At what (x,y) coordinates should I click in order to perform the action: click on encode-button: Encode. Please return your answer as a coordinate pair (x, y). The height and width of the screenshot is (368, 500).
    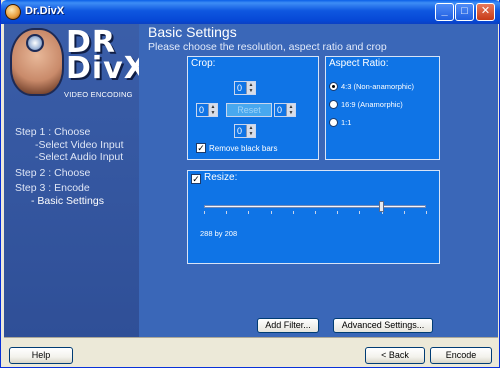
    Looking at the image, I should click on (461, 355).